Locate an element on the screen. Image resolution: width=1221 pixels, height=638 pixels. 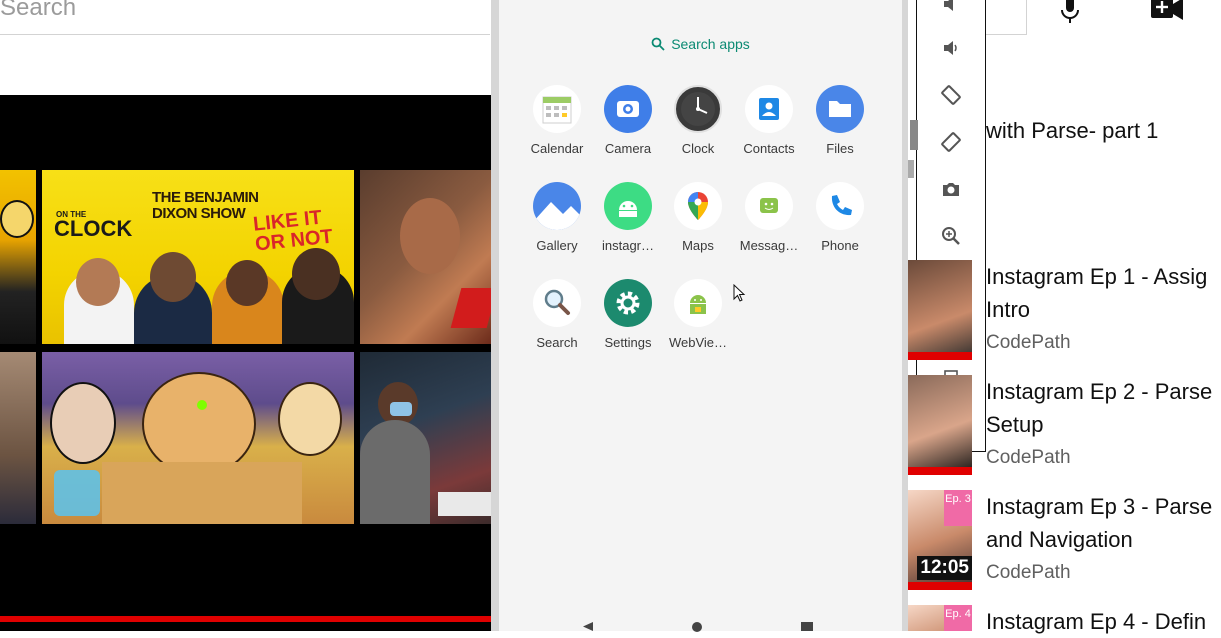
thumbnail-text: CLOCK is located at coordinates (93, 228).